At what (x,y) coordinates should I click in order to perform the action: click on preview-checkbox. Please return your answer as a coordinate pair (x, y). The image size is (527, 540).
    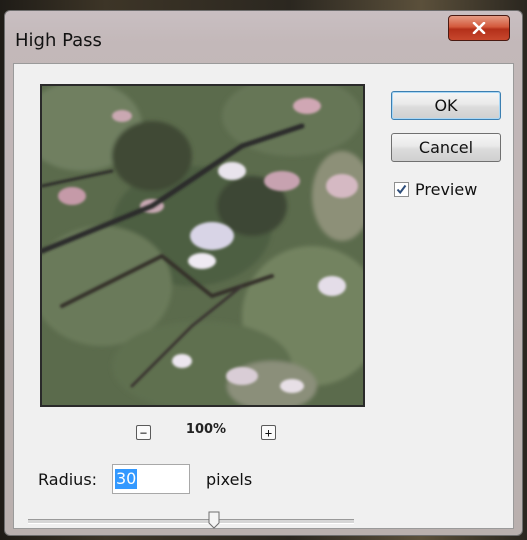
    Looking at the image, I should click on (401, 189).